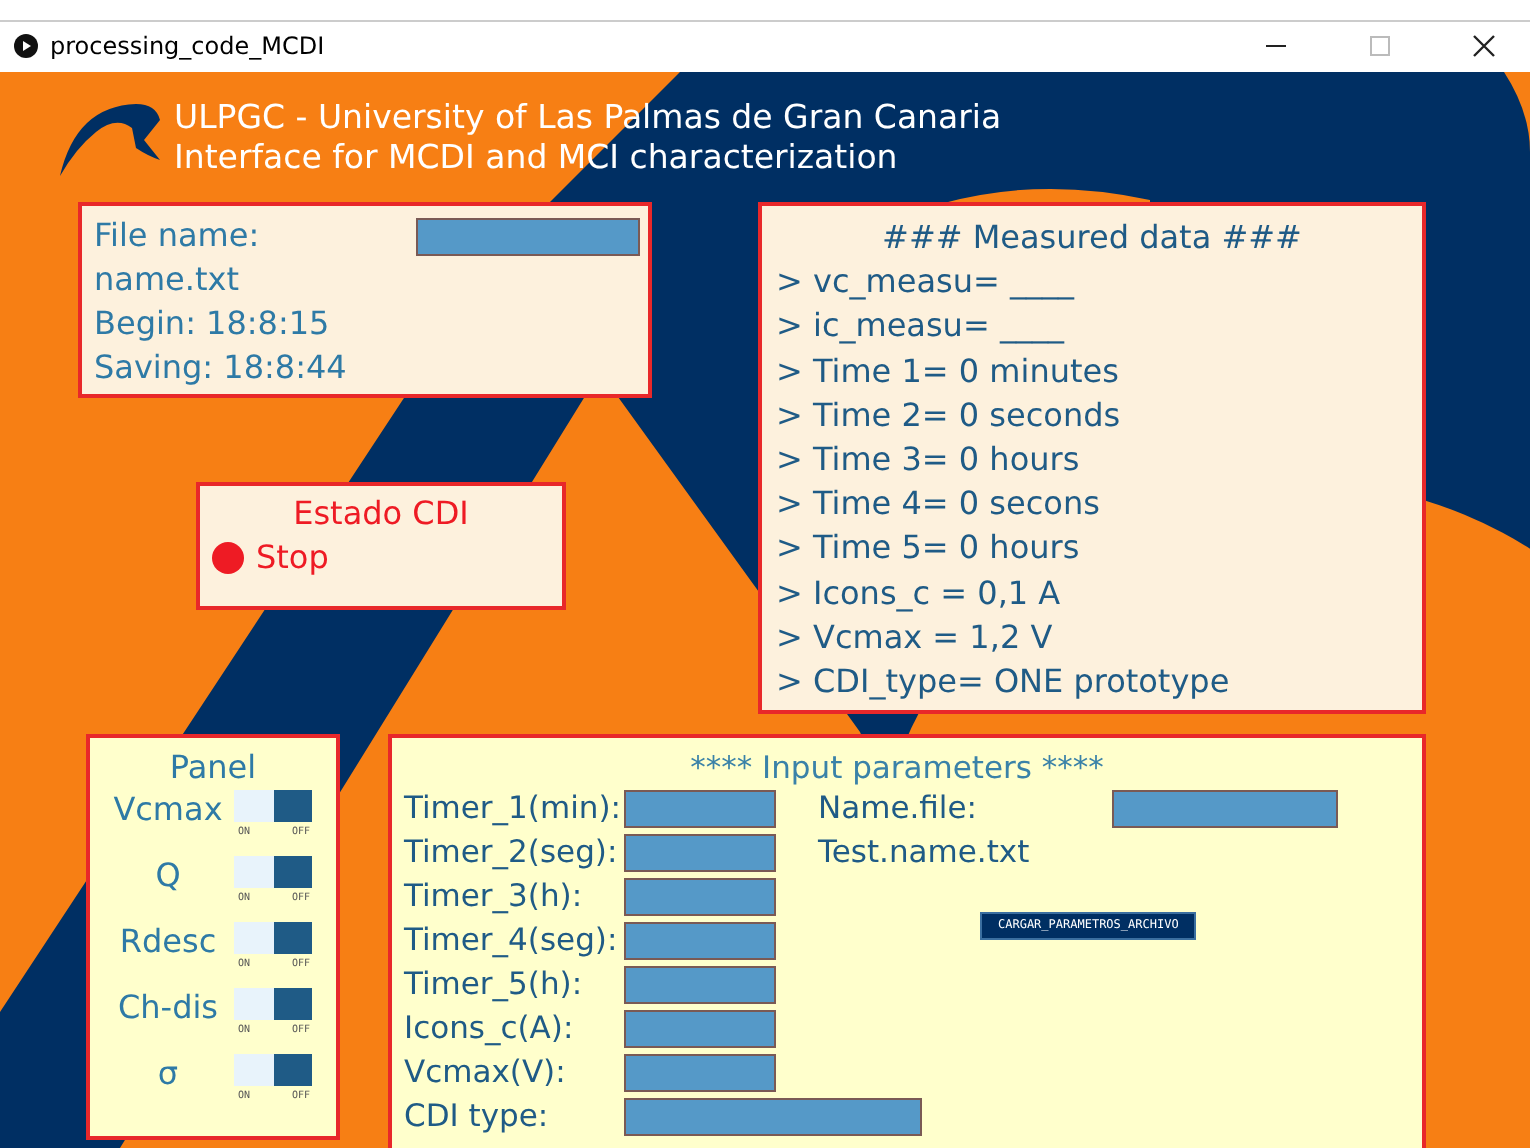 The image size is (1530, 1148). Describe the element at coordinates (939, 504) in the screenshot. I see `measured-line: > Time 4= 0 secons` at that location.